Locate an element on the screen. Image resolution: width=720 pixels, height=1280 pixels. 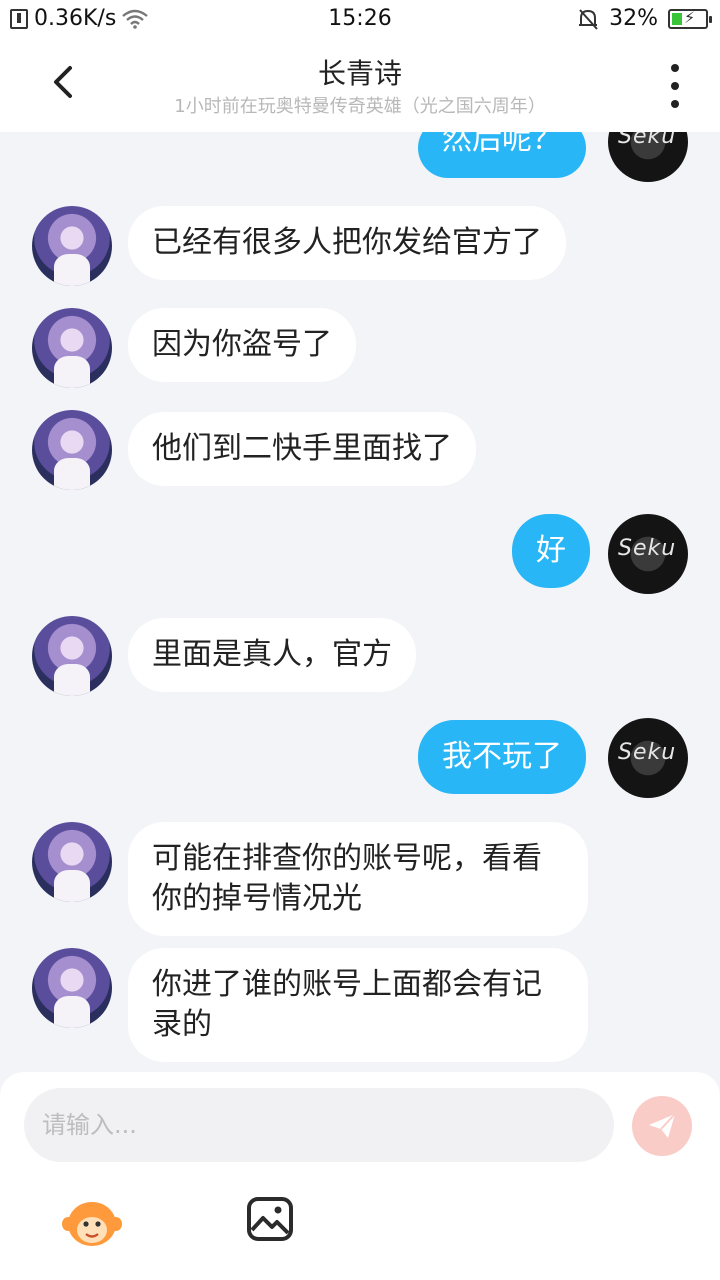
message-bubble-other: 他们到二快手里面找了 is located at coordinates (302, 449).